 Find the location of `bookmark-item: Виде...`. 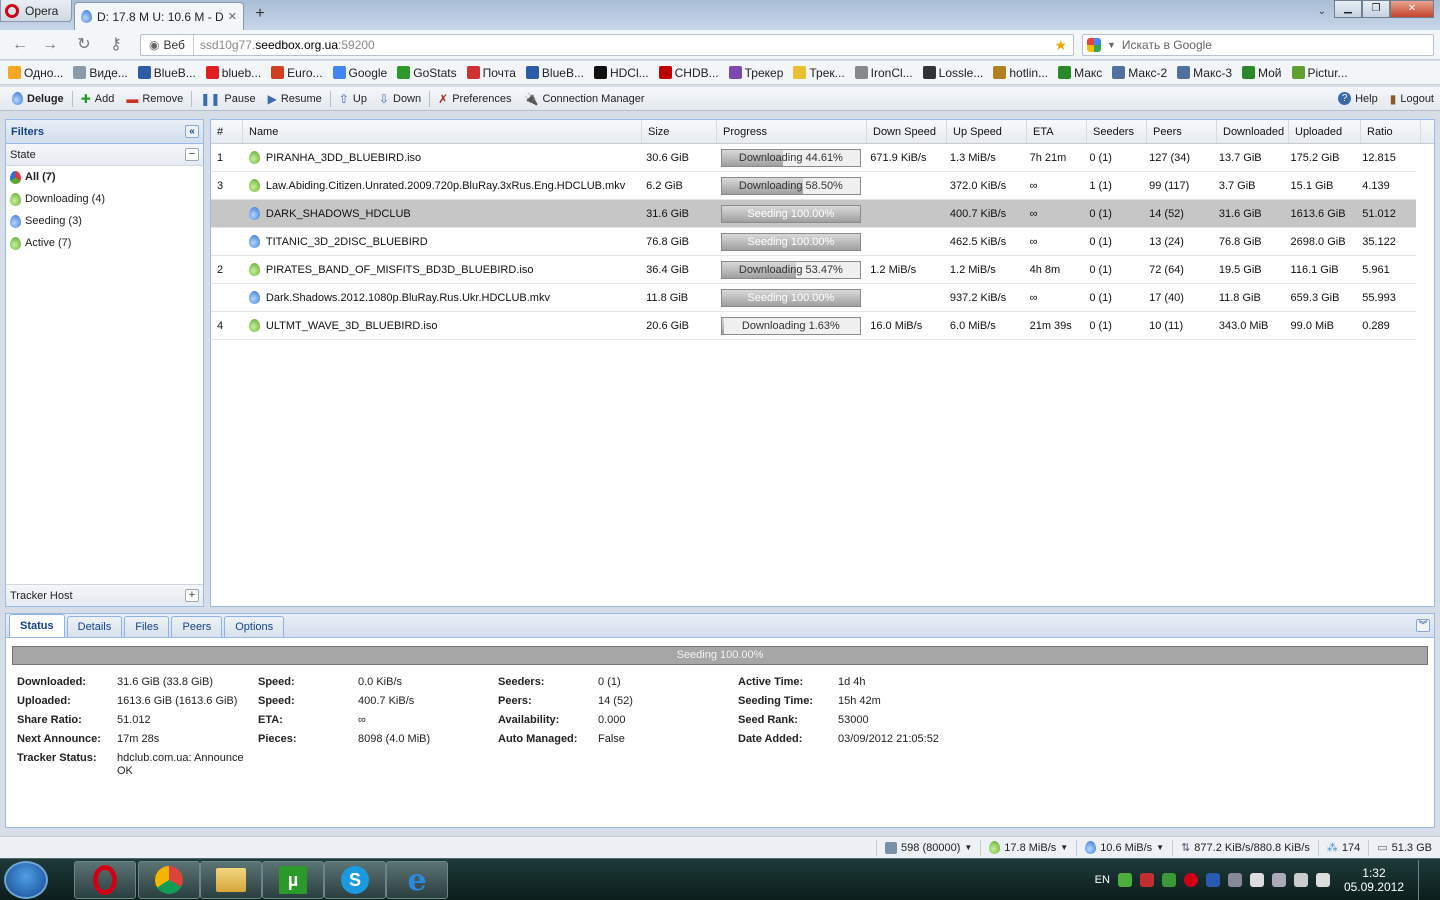

bookmark-item: Виде... is located at coordinates (100, 73).